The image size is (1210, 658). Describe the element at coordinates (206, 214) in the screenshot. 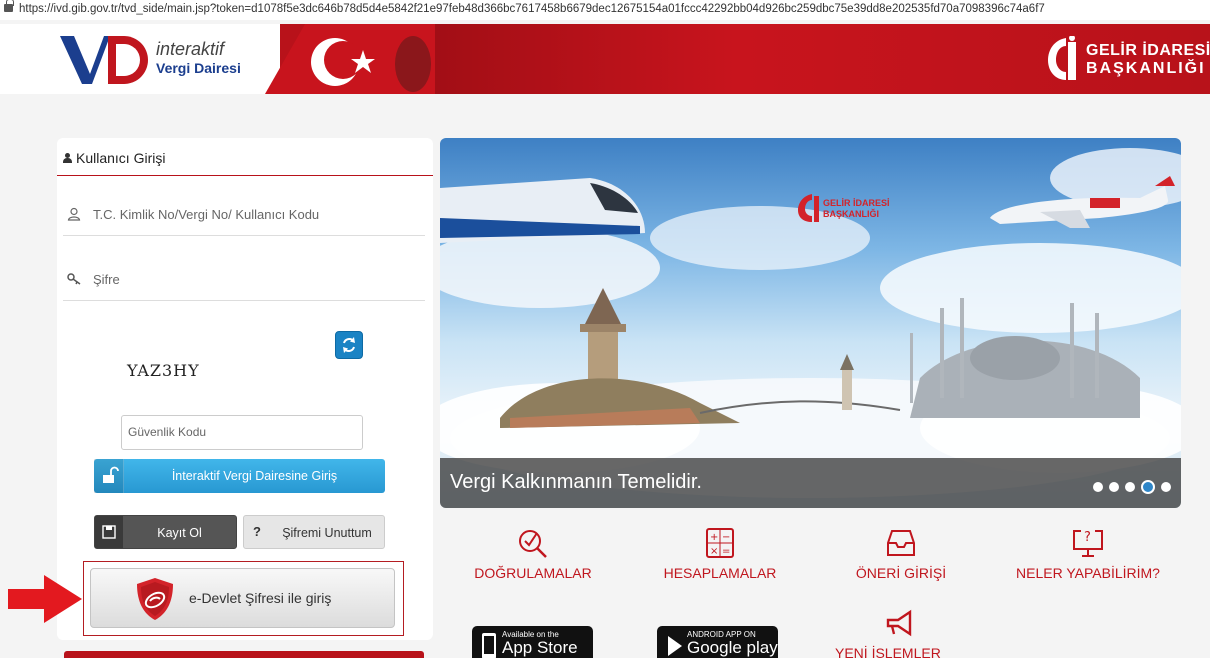

I see `username-placeholder: T.C. Kimlik No/Vergi No/ Kullanıcı Kodu` at that location.